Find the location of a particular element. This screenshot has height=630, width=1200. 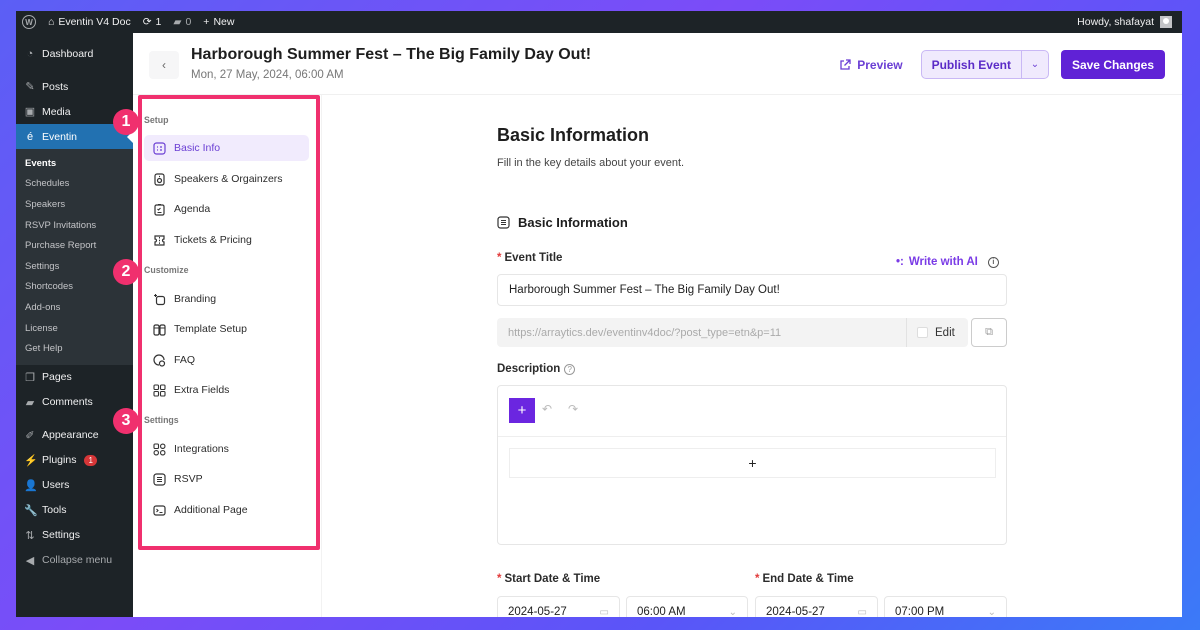

menu-comments: ▰ Comments is located at coordinates (74, 402).